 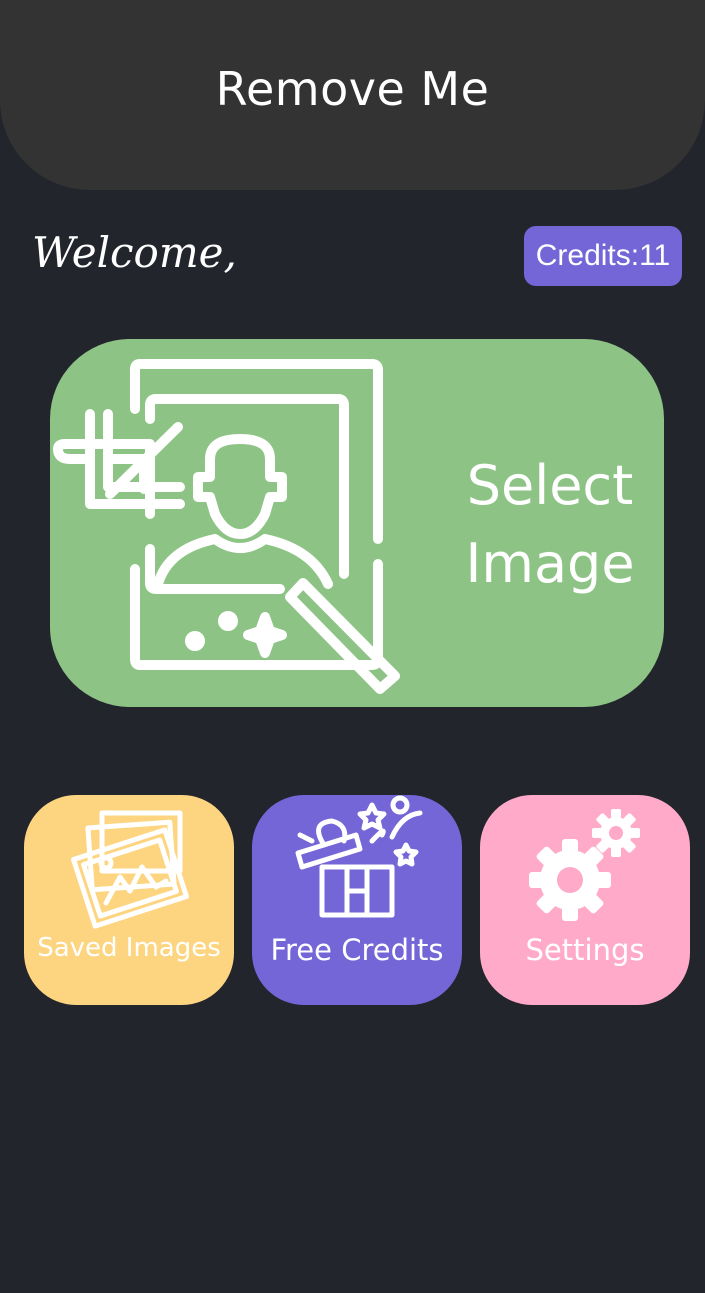 I want to click on app-header: Remove Me, so click(x=352, y=95).